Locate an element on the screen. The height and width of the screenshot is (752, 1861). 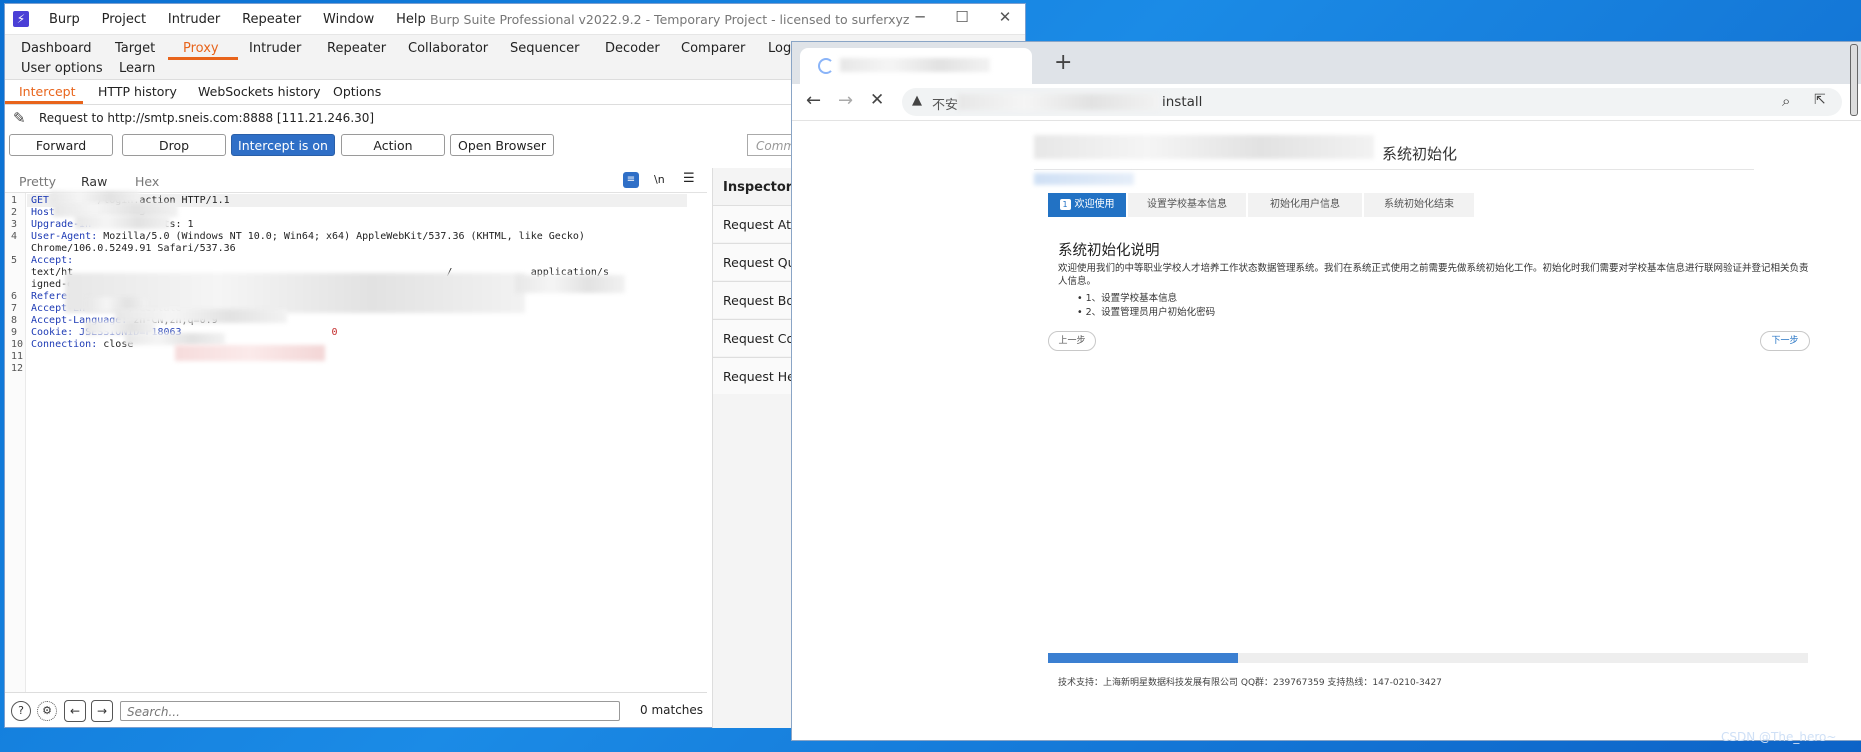
tab-user-options: User options is located at coordinates (62, 68).